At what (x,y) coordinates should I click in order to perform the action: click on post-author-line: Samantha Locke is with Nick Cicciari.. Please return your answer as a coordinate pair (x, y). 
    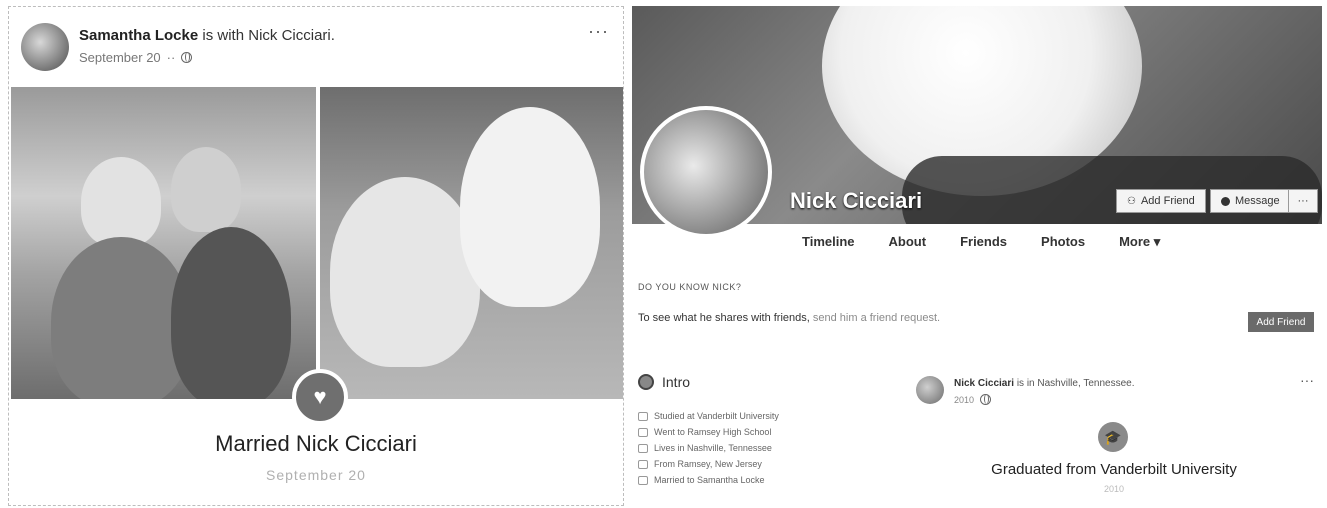
    Looking at the image, I should click on (207, 35).